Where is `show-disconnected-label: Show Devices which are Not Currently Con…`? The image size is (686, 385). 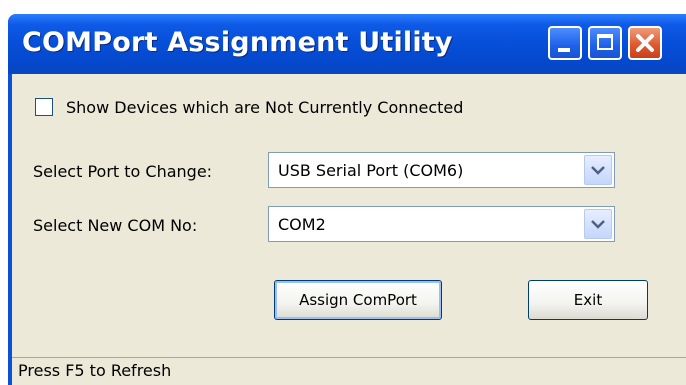 show-disconnected-label: Show Devices which are Not Currently Con… is located at coordinates (265, 107).